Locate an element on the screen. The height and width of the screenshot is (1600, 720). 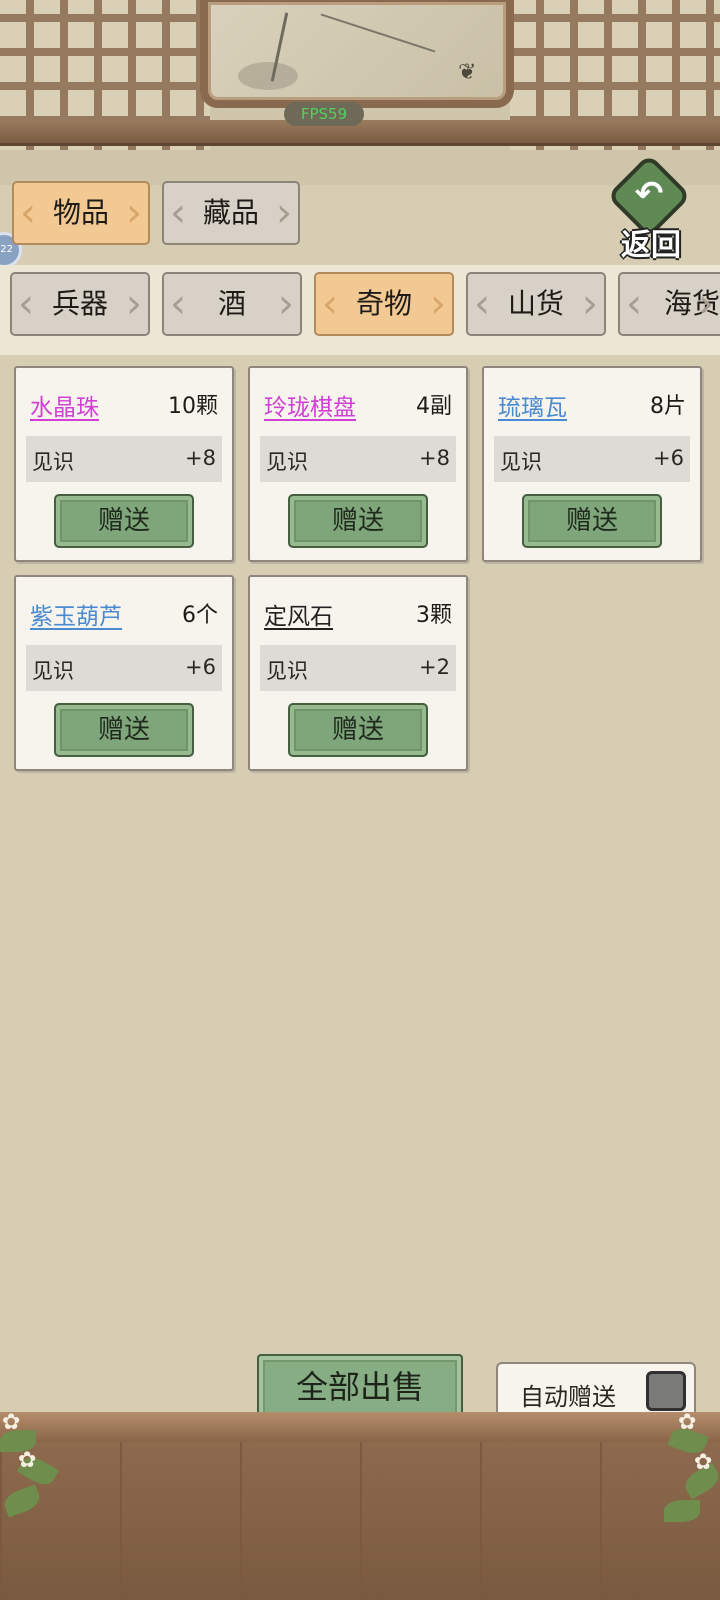
item-card: 水晶珠 10颗 见识 +8 赠送 is located at coordinates (124, 464).